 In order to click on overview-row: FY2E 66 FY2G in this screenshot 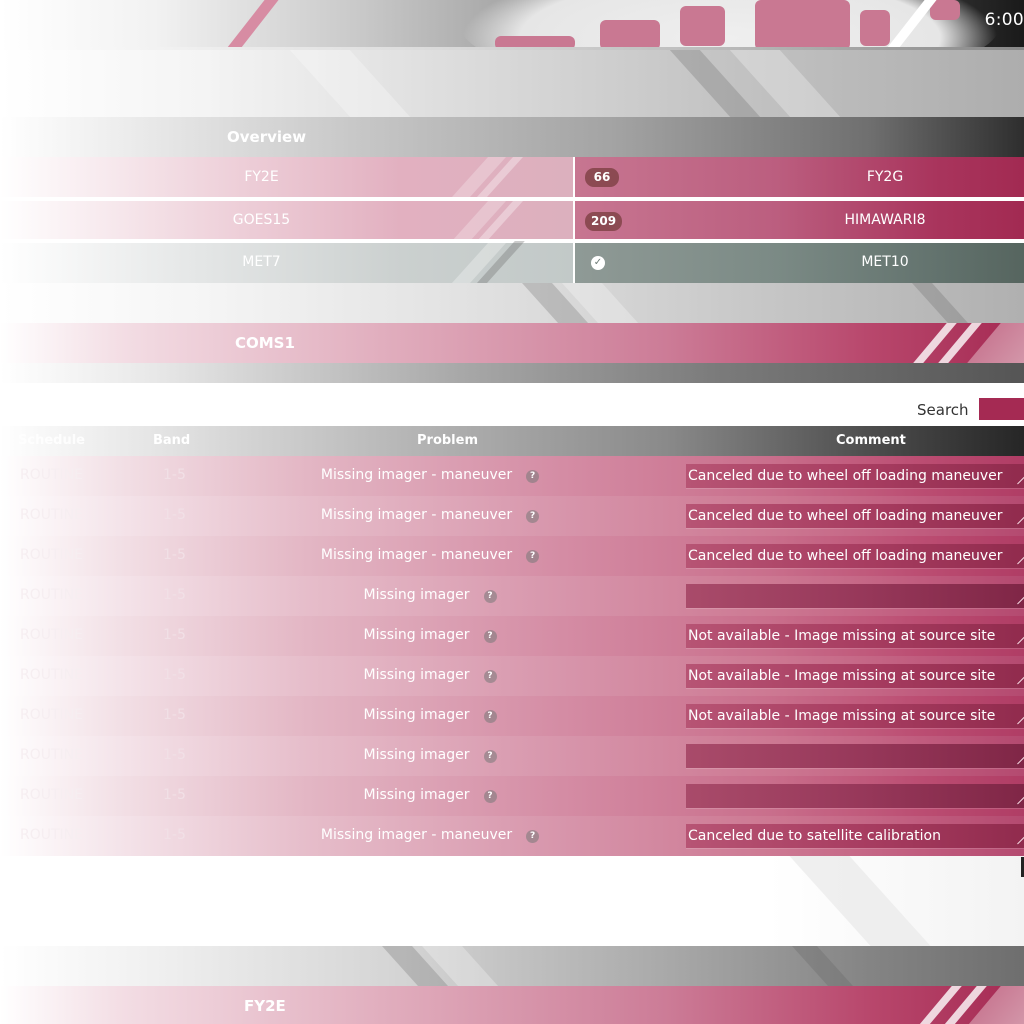, I will do `click(512, 177)`.